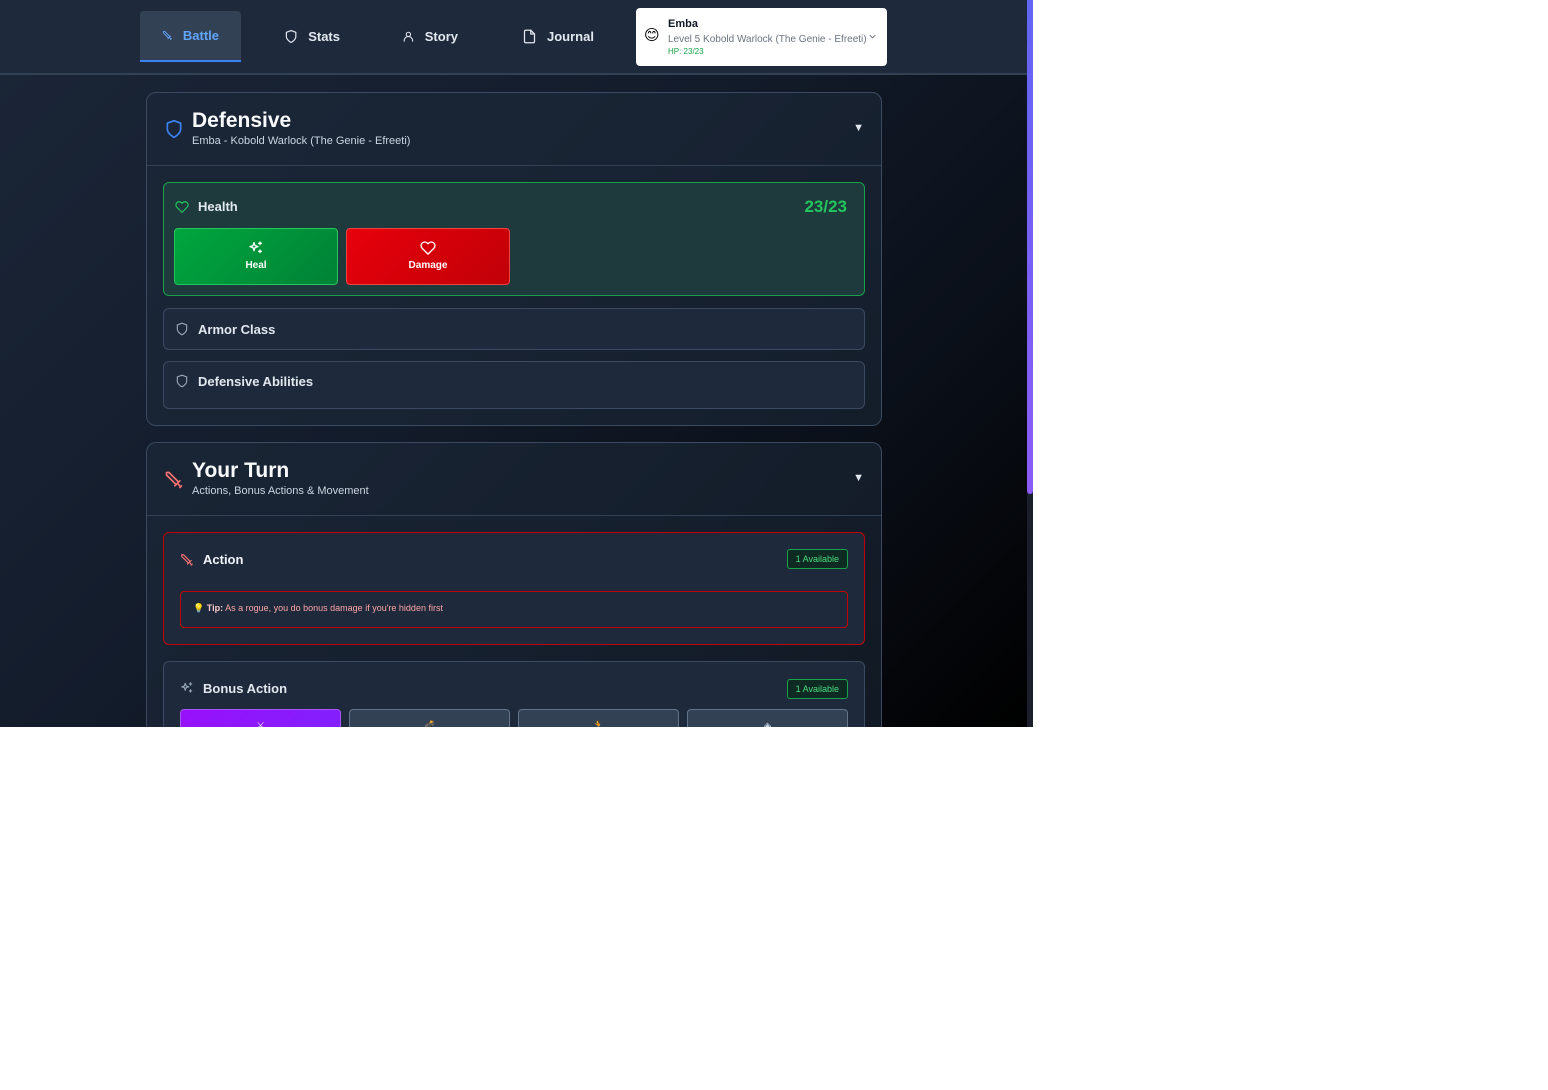  Describe the element at coordinates (256, 256) in the screenshot. I see `heal-button: Heal` at that location.